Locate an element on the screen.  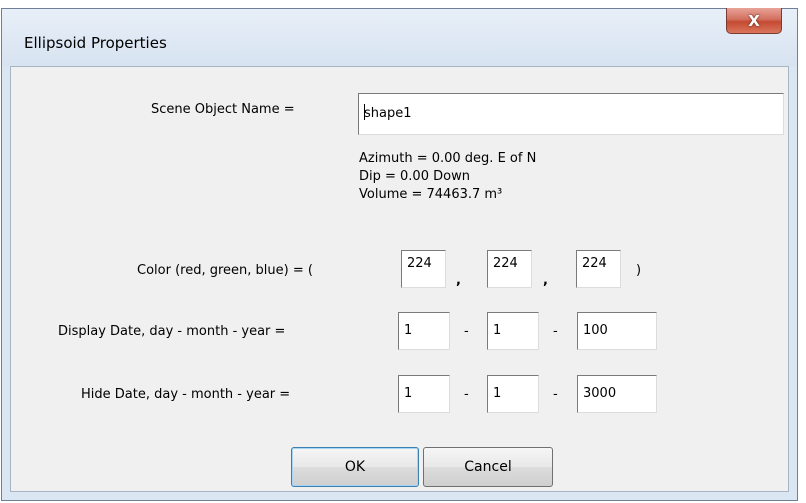
display-date-day-input: 1 is located at coordinates (424, 331).